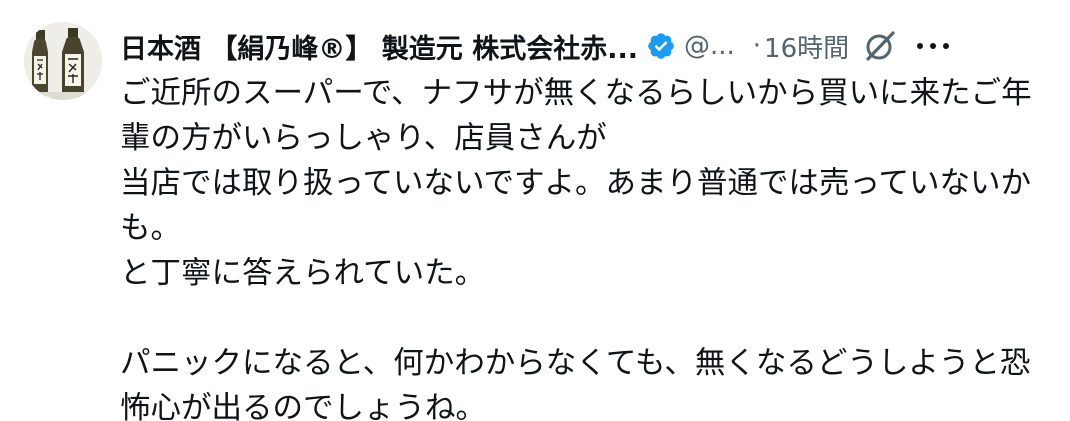  Describe the element at coordinates (933, 46) in the screenshot. I see `more-dots-icon` at that location.